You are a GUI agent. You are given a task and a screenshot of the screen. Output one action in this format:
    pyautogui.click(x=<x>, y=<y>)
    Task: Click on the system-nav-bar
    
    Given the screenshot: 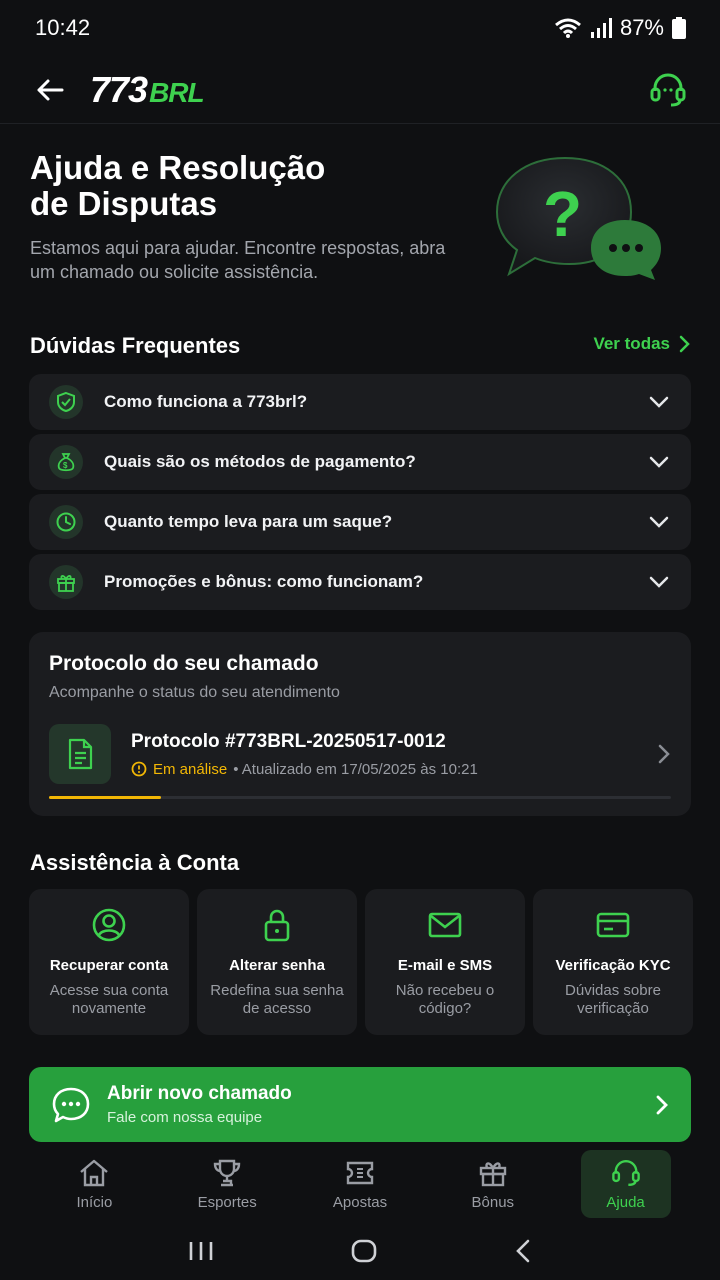 What is the action you would take?
    pyautogui.click(x=360, y=1251)
    